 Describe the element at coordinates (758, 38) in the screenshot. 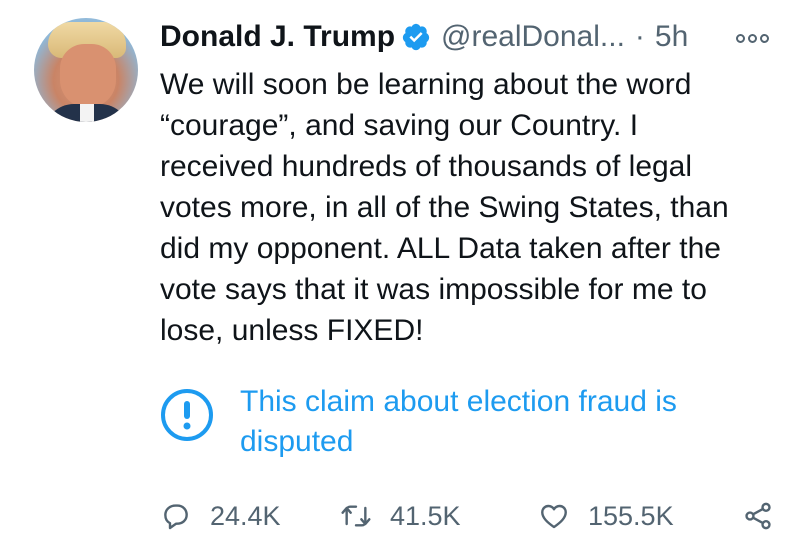

I see `more-options-icon` at that location.